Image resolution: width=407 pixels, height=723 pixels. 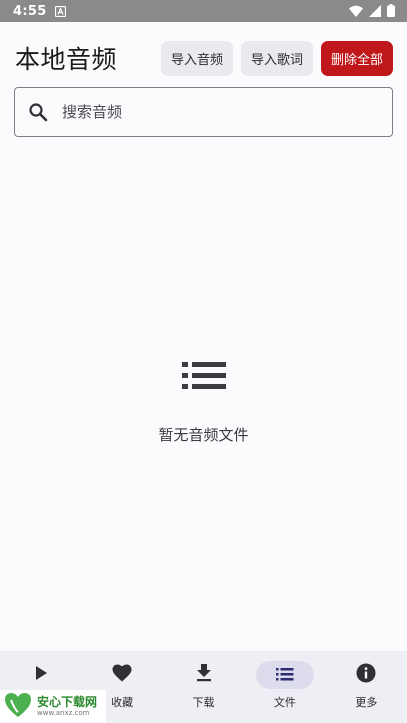 I want to click on import-audio-button: 导入音频, so click(x=196, y=58).